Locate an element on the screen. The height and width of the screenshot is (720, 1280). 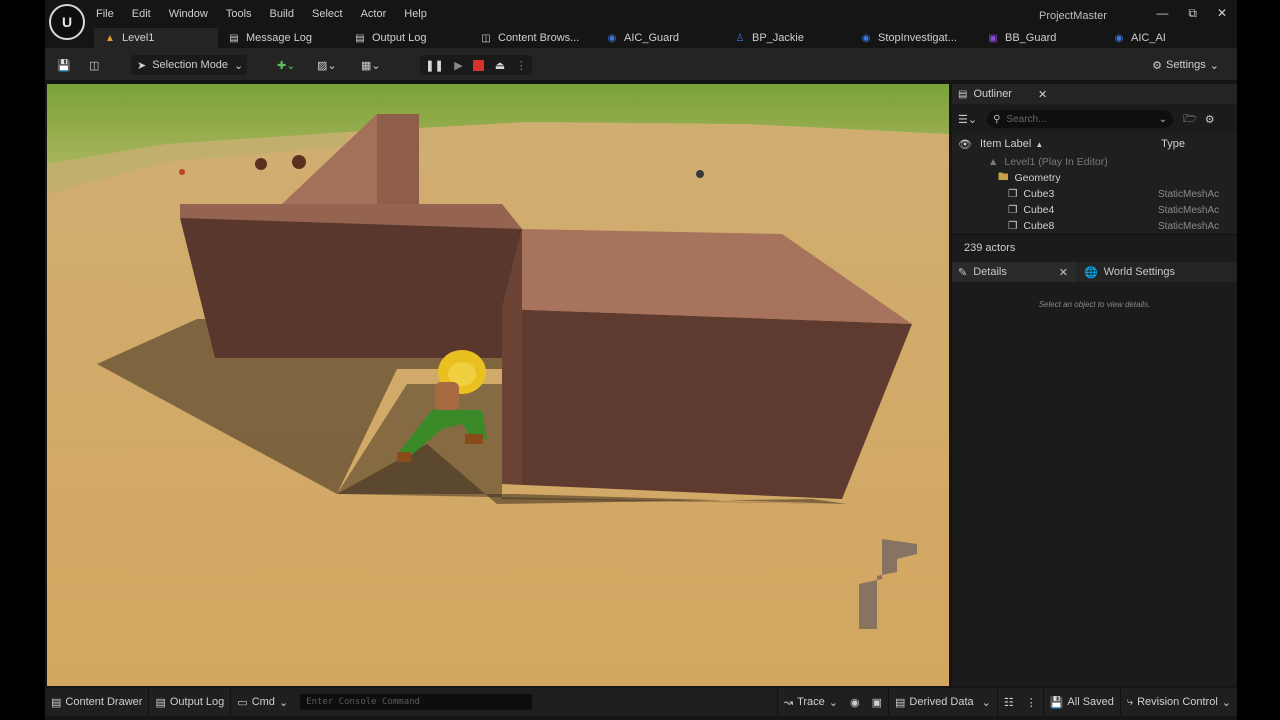
minimize-icon: — is located at coordinates (1162, 13).